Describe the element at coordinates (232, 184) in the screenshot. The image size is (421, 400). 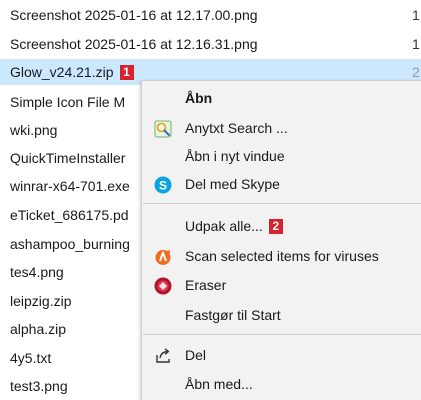
I see `menu-item-label: Del med Skype` at that location.